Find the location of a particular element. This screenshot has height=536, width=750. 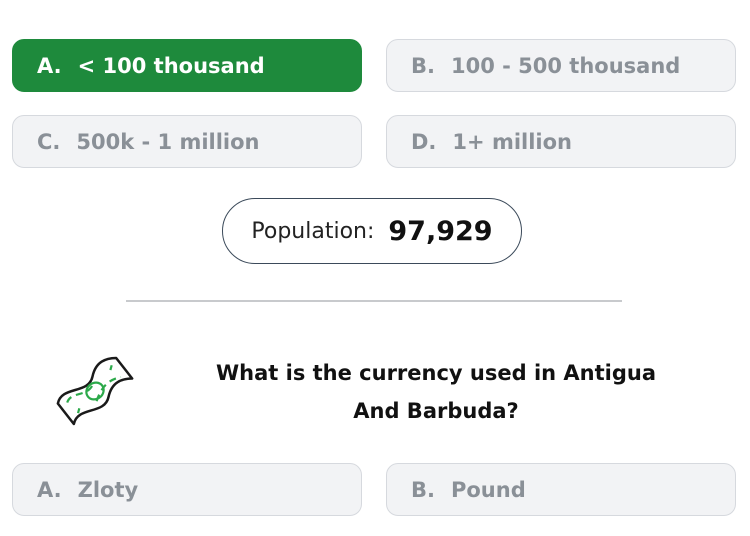

population-value: 97,929 is located at coordinates (440, 231).